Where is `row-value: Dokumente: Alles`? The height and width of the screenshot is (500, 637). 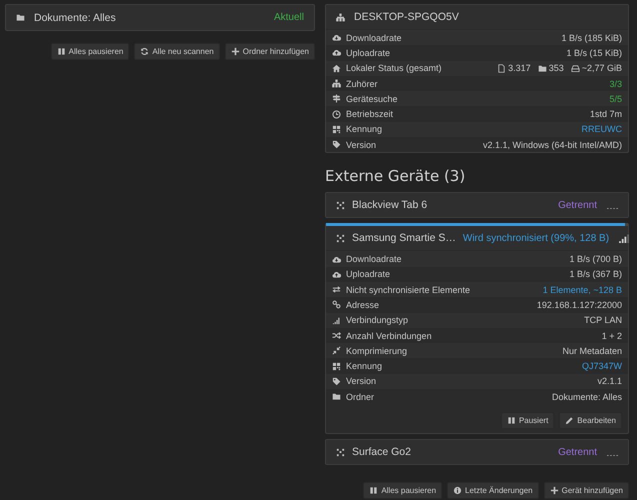 row-value: Dokumente: Alles is located at coordinates (587, 397).